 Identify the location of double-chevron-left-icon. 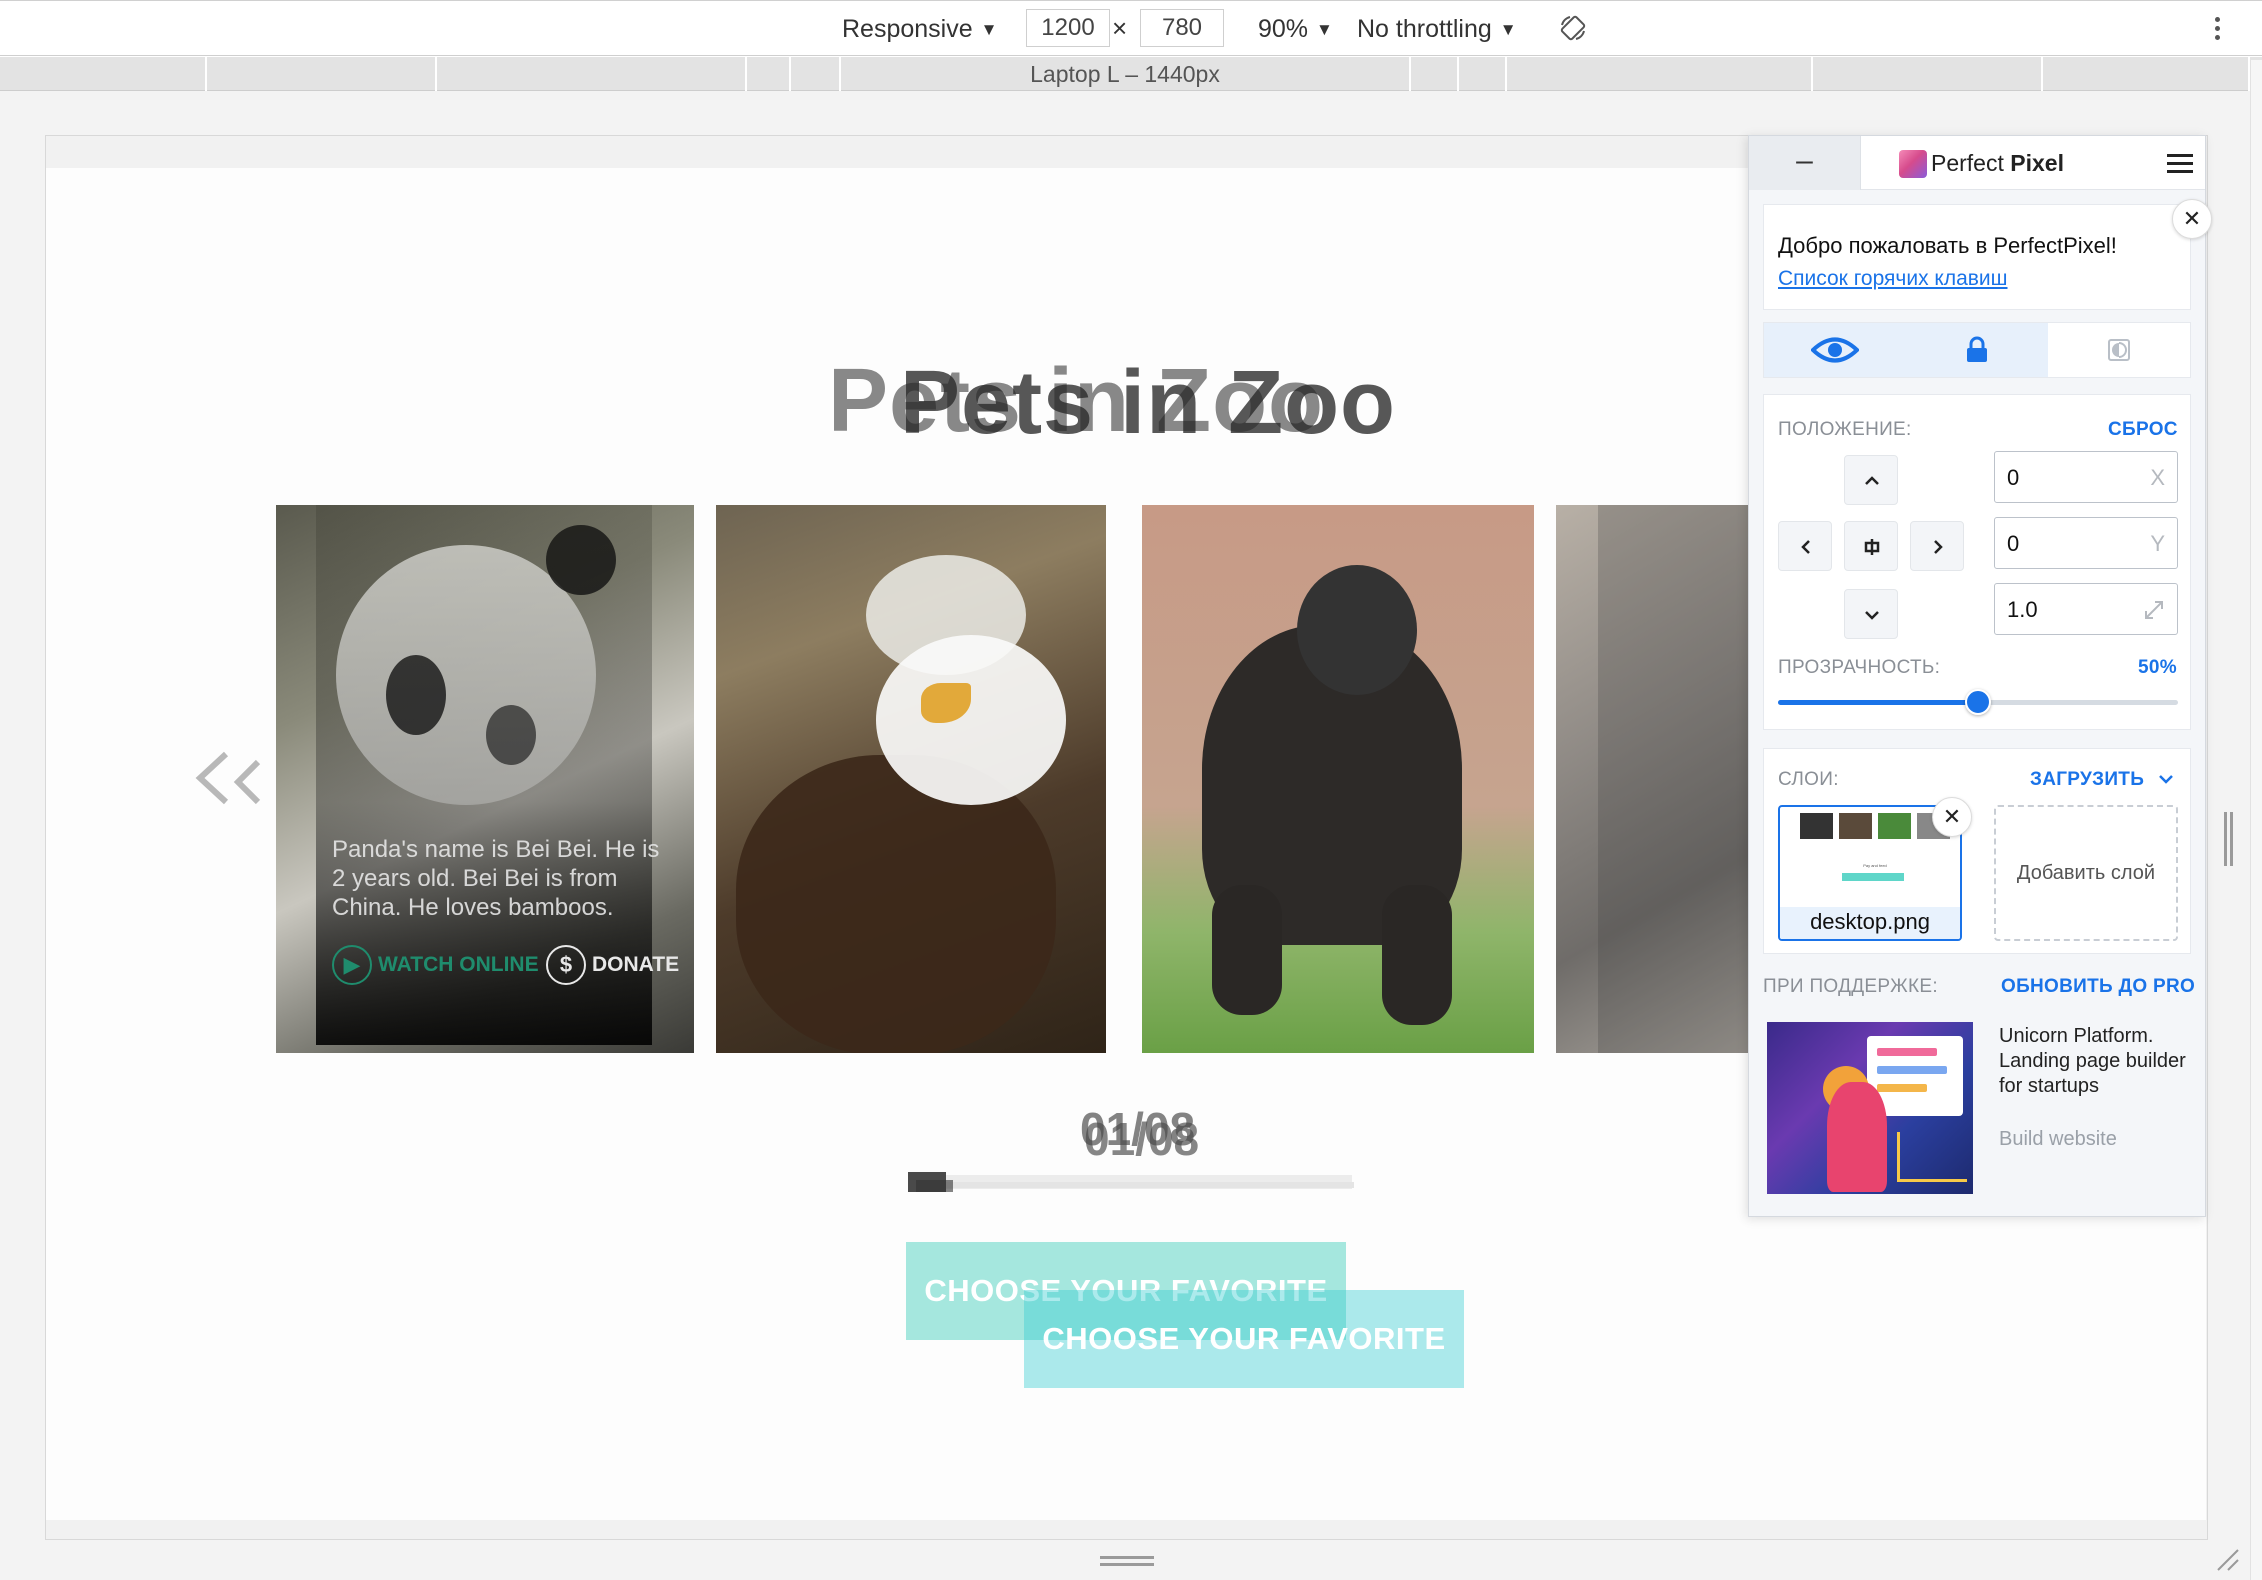
(230, 780).